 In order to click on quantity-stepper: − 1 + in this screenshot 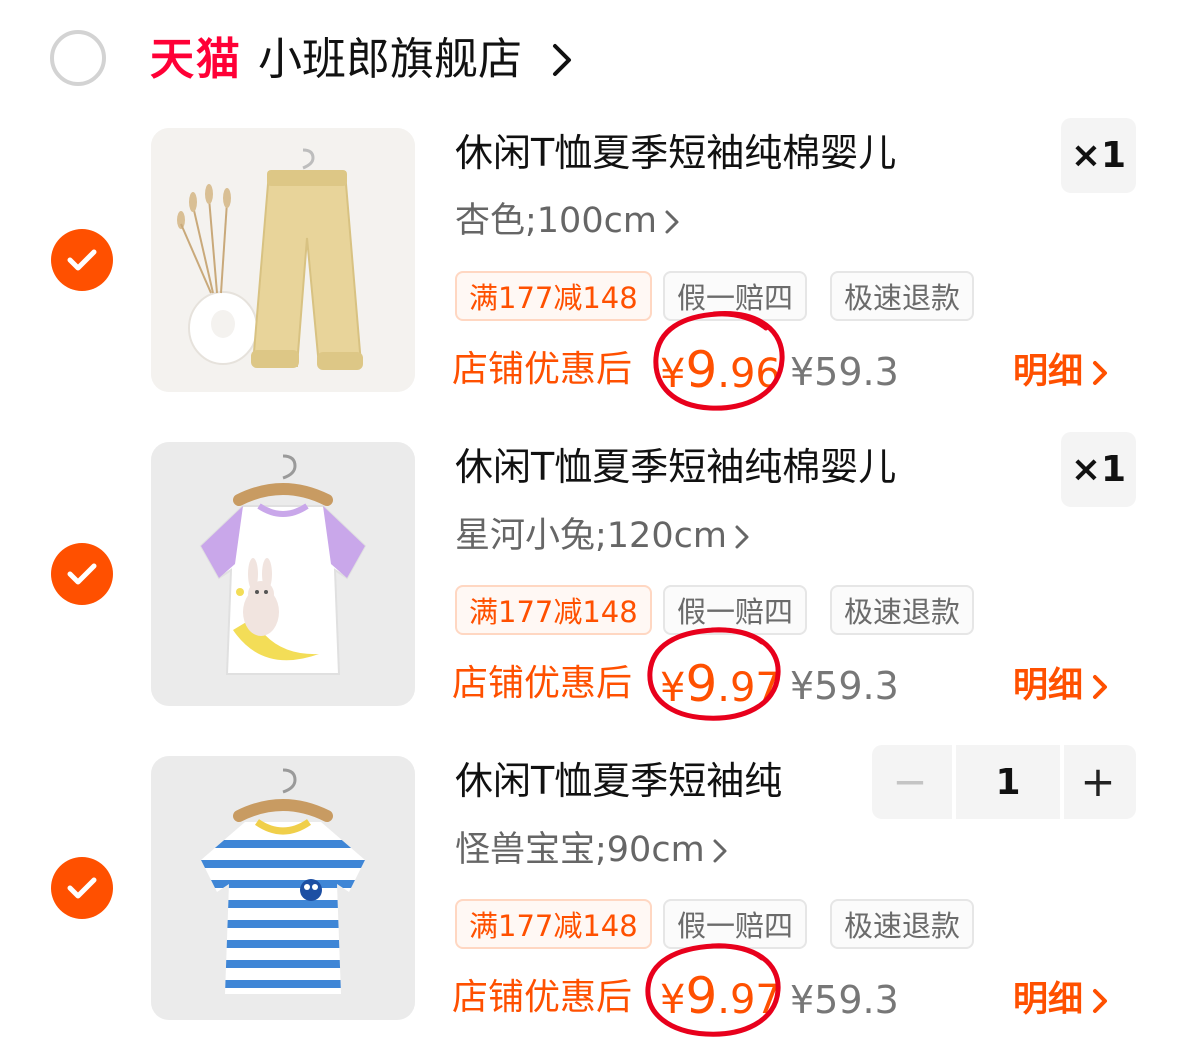, I will do `click(1004, 782)`.